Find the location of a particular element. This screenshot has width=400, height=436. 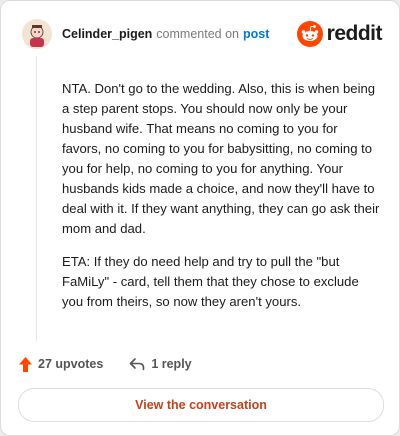

comment-header: Celinder_pigen commented on post reddit is located at coordinates (202, 34).